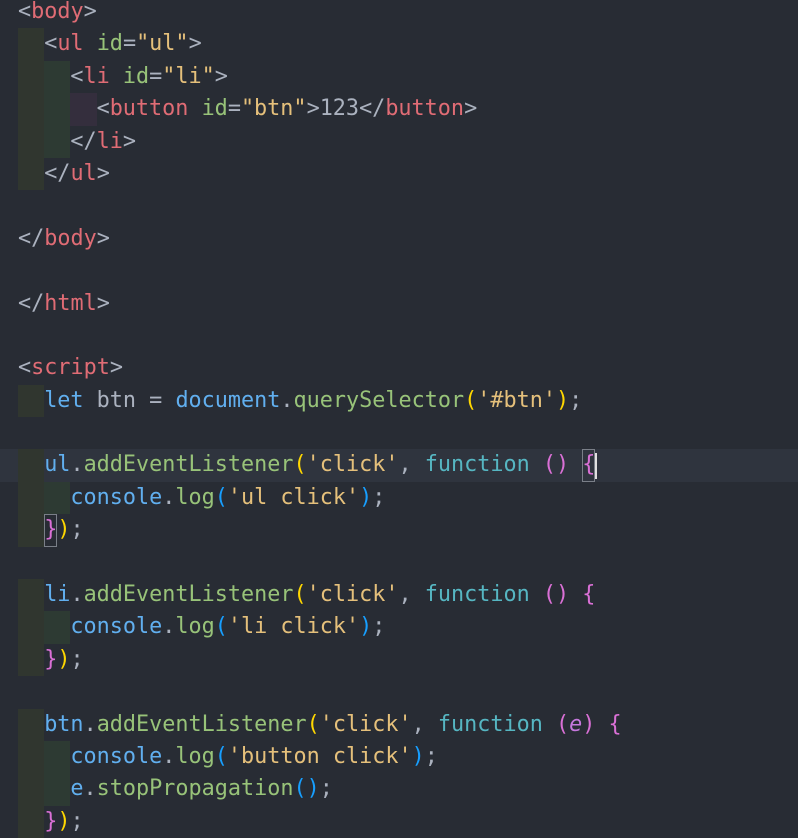 The image size is (798, 838). Describe the element at coordinates (477, 465) in the screenshot. I see `code-token: function` at that location.